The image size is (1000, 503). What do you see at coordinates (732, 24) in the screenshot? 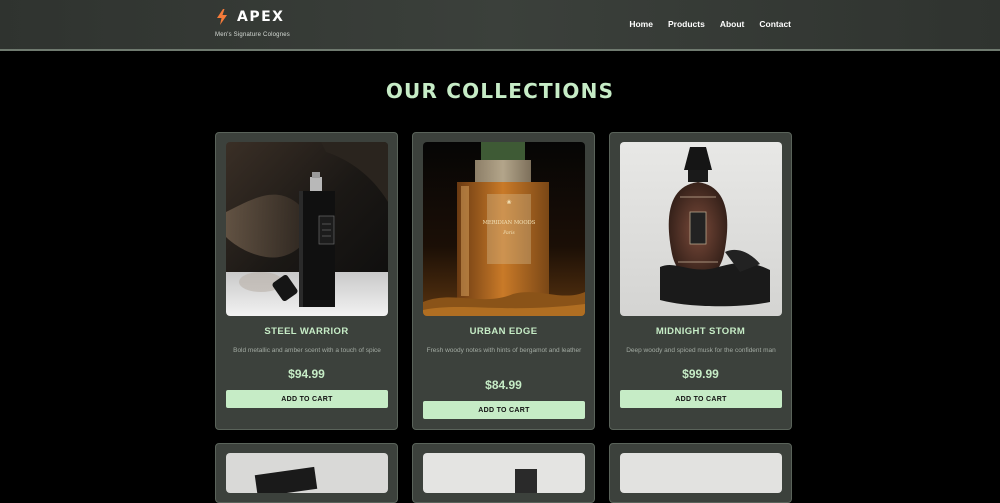
I see `nav-link-about: About` at bounding box center [732, 24].